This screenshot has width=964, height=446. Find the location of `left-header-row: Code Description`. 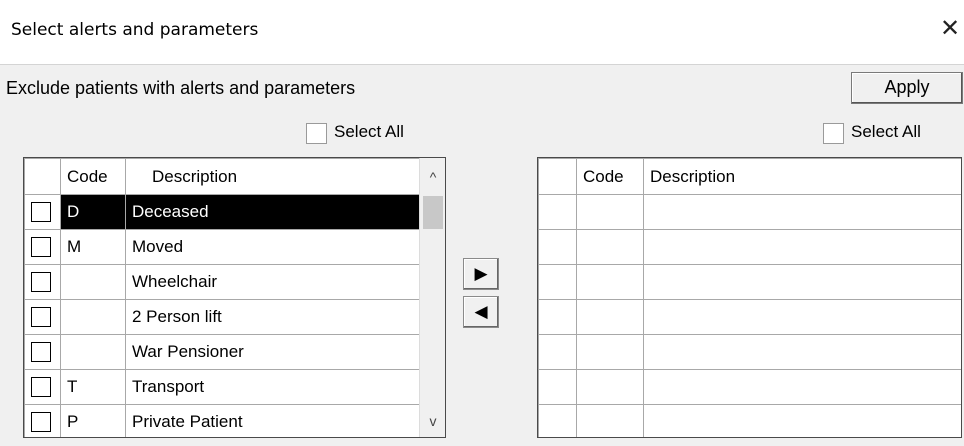

left-header-row: Code Description is located at coordinates (222, 176).